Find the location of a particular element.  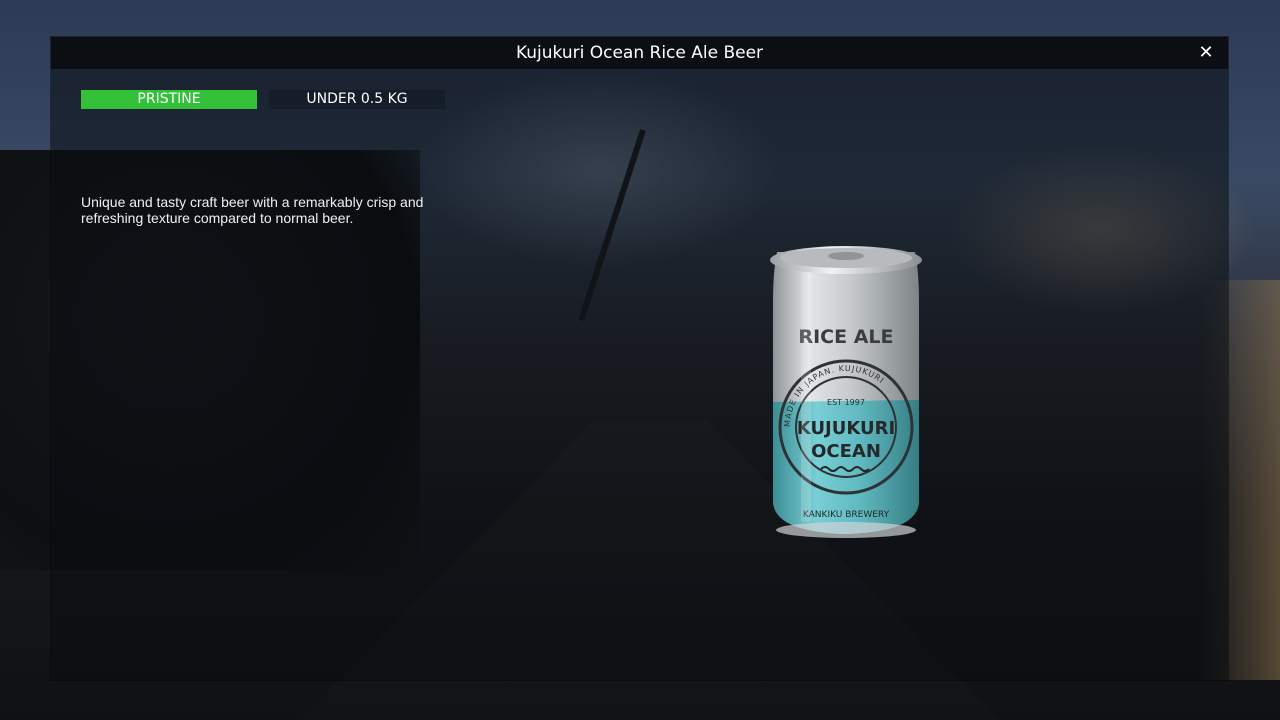

close-icon: ✕ is located at coordinates (1206, 53).